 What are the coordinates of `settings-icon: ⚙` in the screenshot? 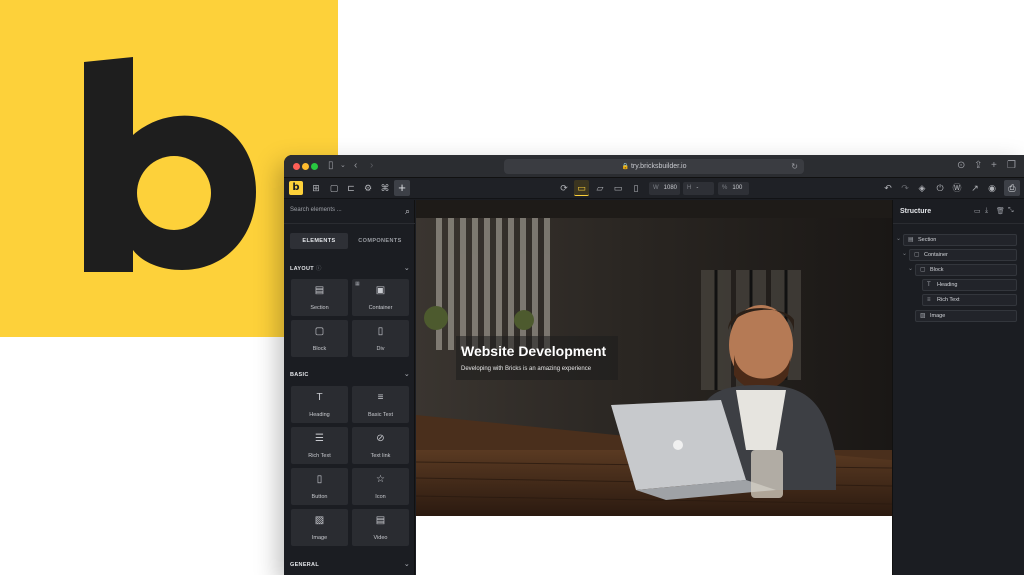 It's located at (368, 188).